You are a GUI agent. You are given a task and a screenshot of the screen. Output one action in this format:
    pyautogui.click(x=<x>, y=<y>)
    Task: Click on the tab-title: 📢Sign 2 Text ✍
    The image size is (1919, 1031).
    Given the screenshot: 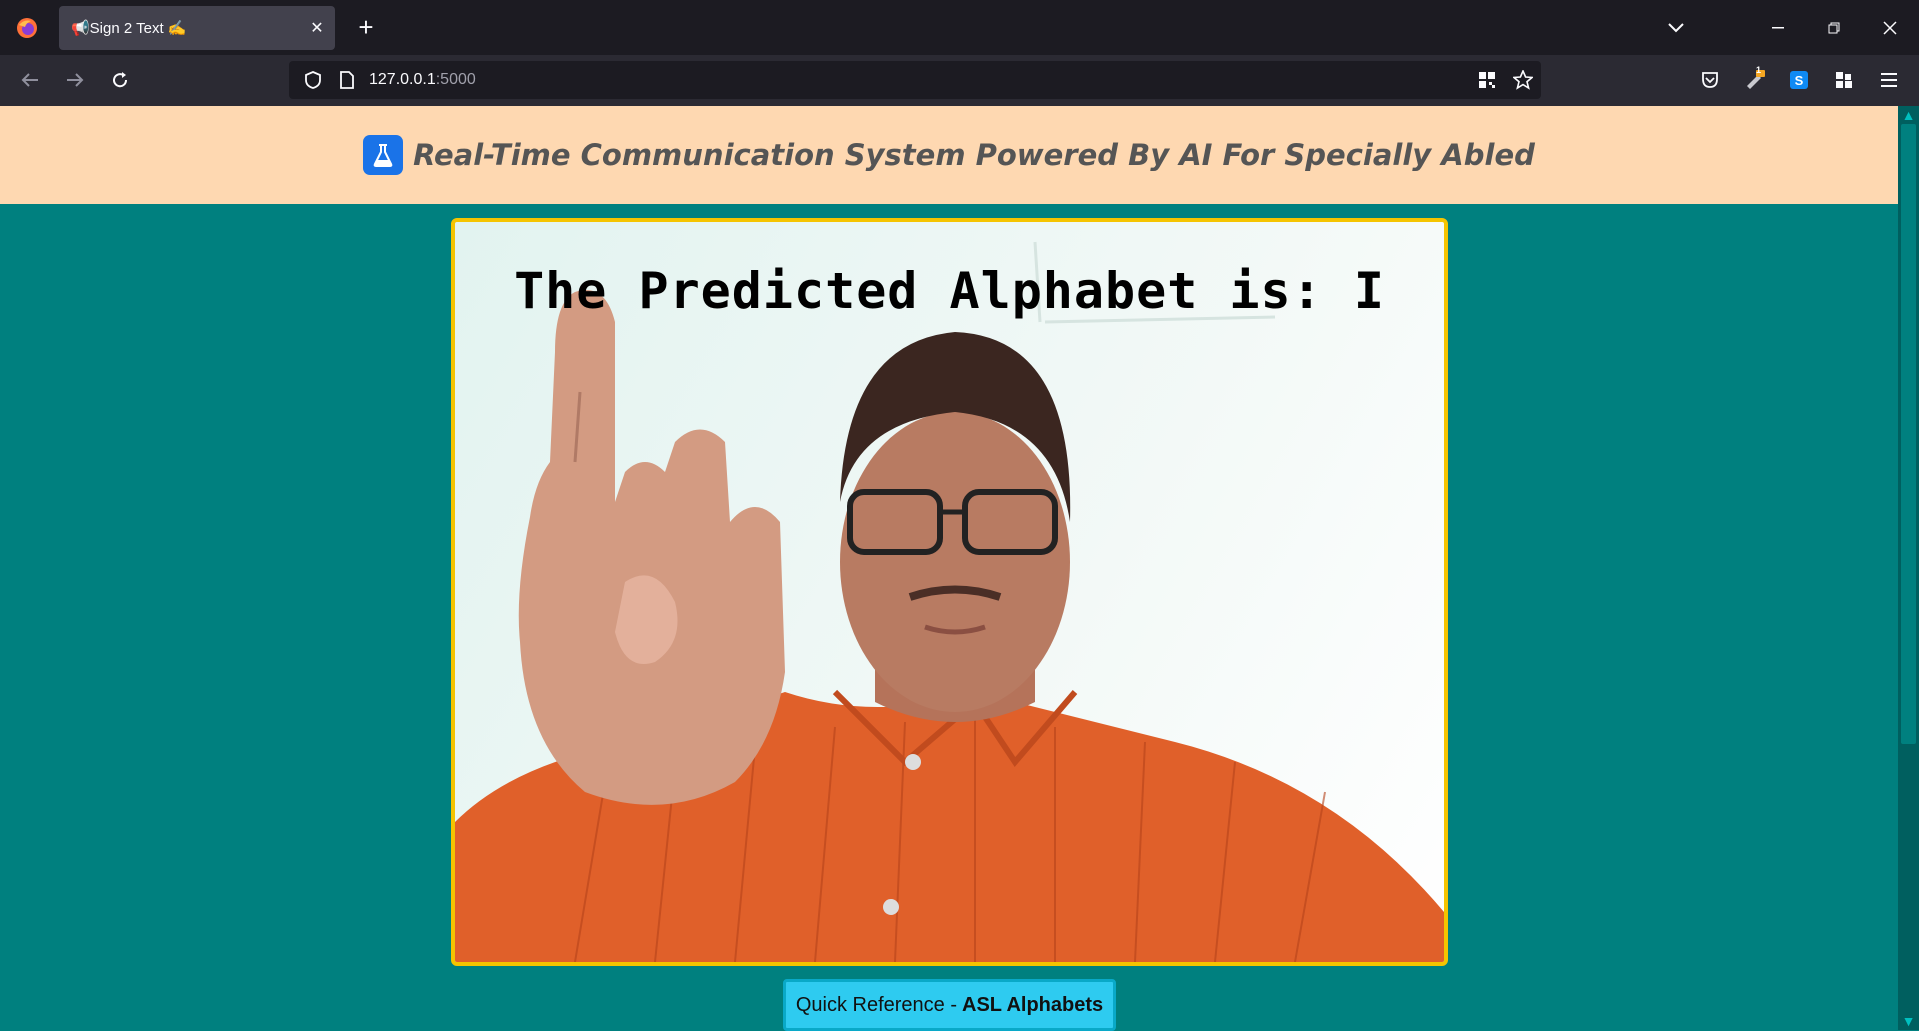 What is the action you would take?
    pyautogui.click(x=129, y=28)
    